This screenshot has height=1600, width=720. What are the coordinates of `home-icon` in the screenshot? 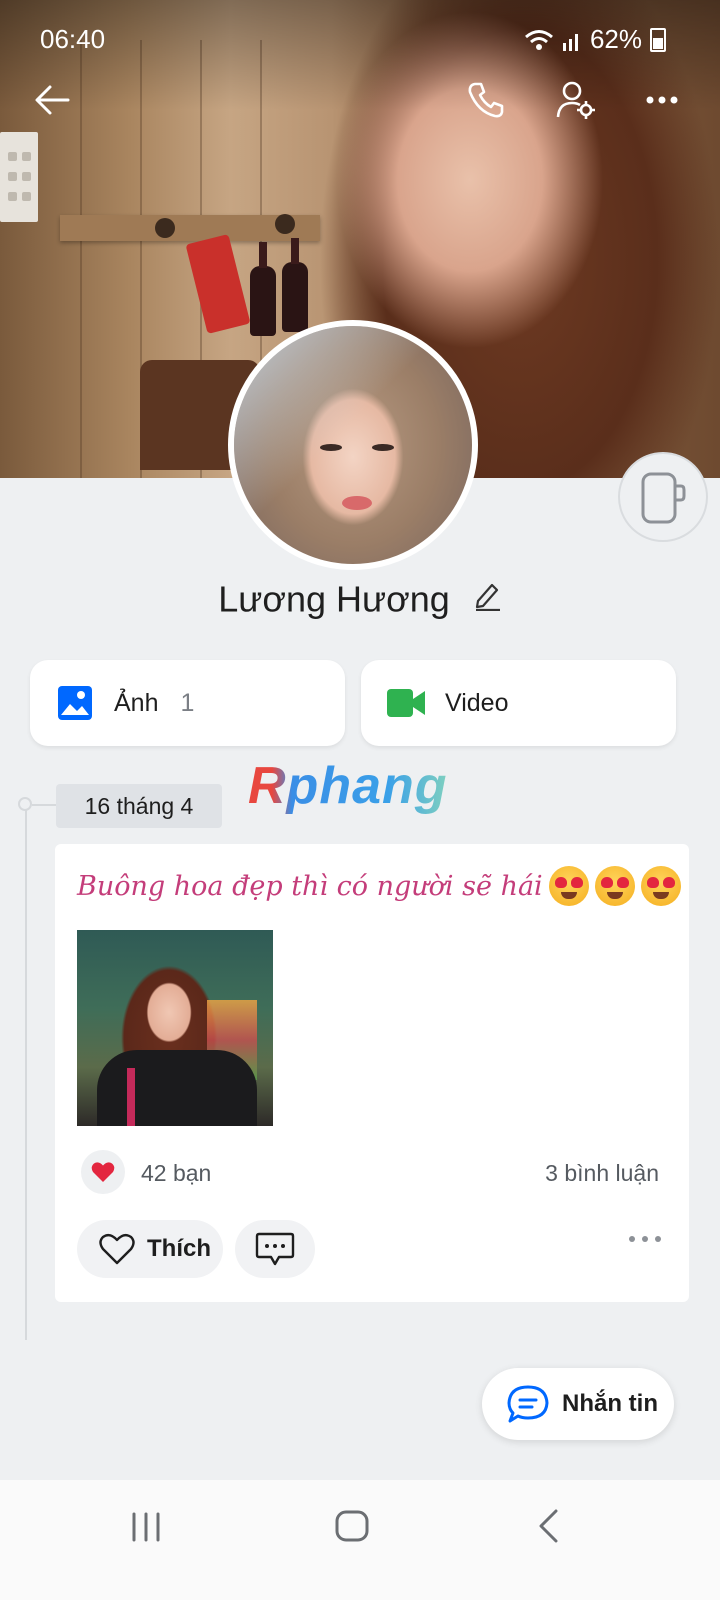 It's located at (352, 1526).